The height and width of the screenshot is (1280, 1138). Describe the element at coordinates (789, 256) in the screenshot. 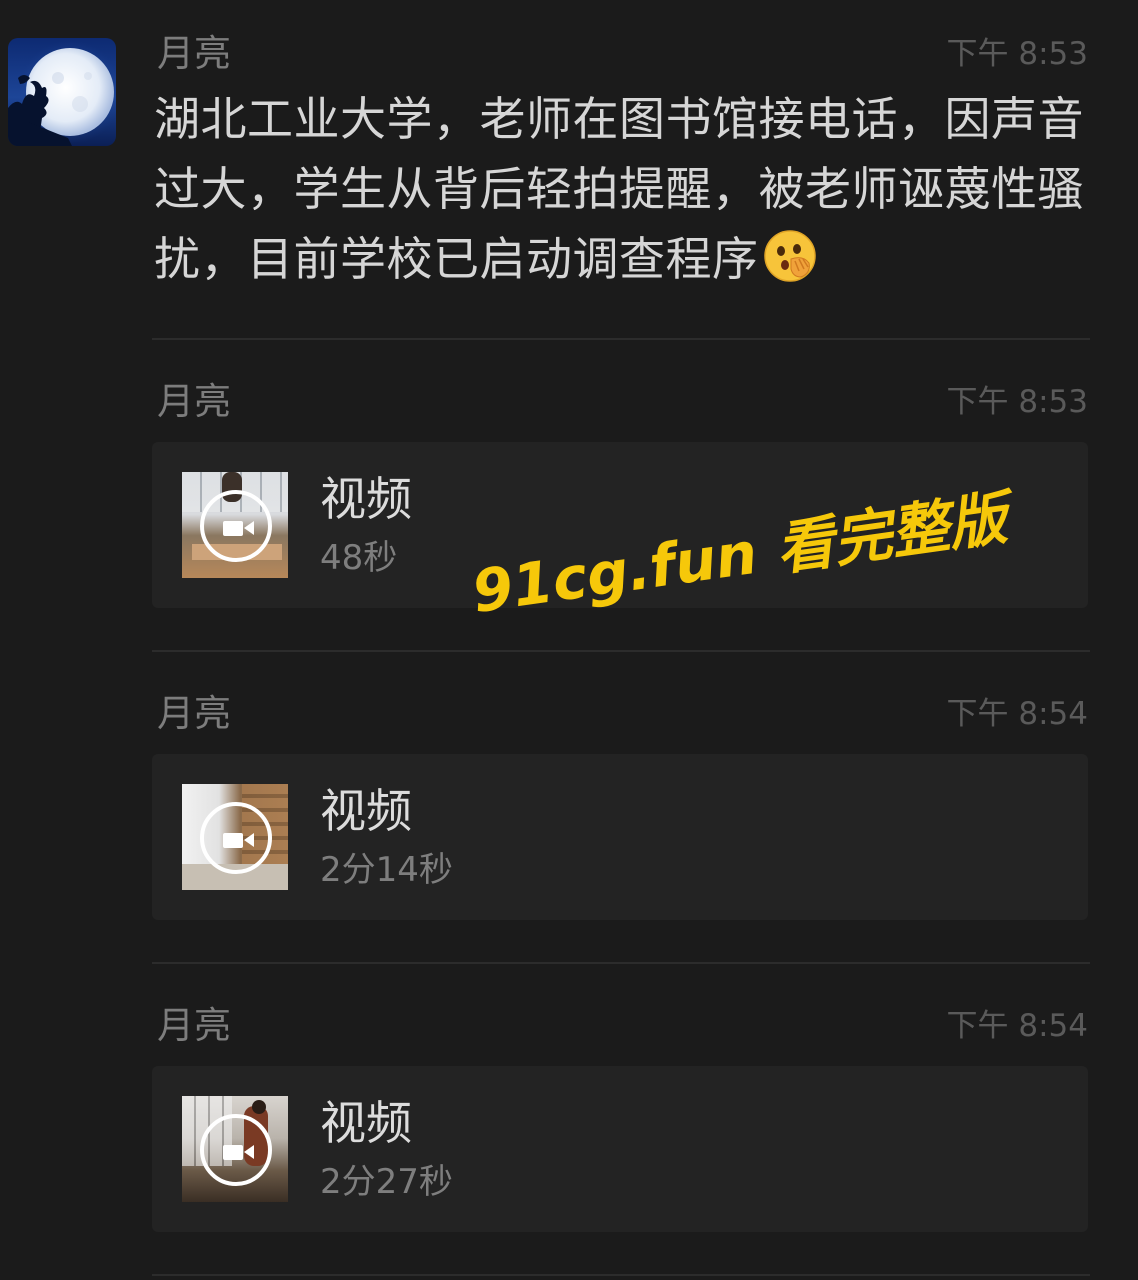

I see `face-with-hand-over-mouth-icon` at that location.